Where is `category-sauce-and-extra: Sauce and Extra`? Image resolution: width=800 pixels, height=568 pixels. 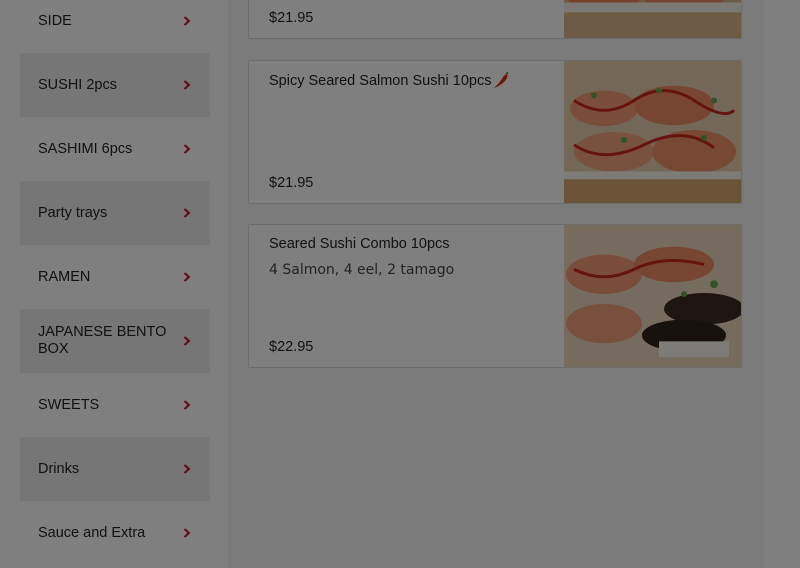 category-sauce-and-extra: Sauce and Extra is located at coordinates (115, 533).